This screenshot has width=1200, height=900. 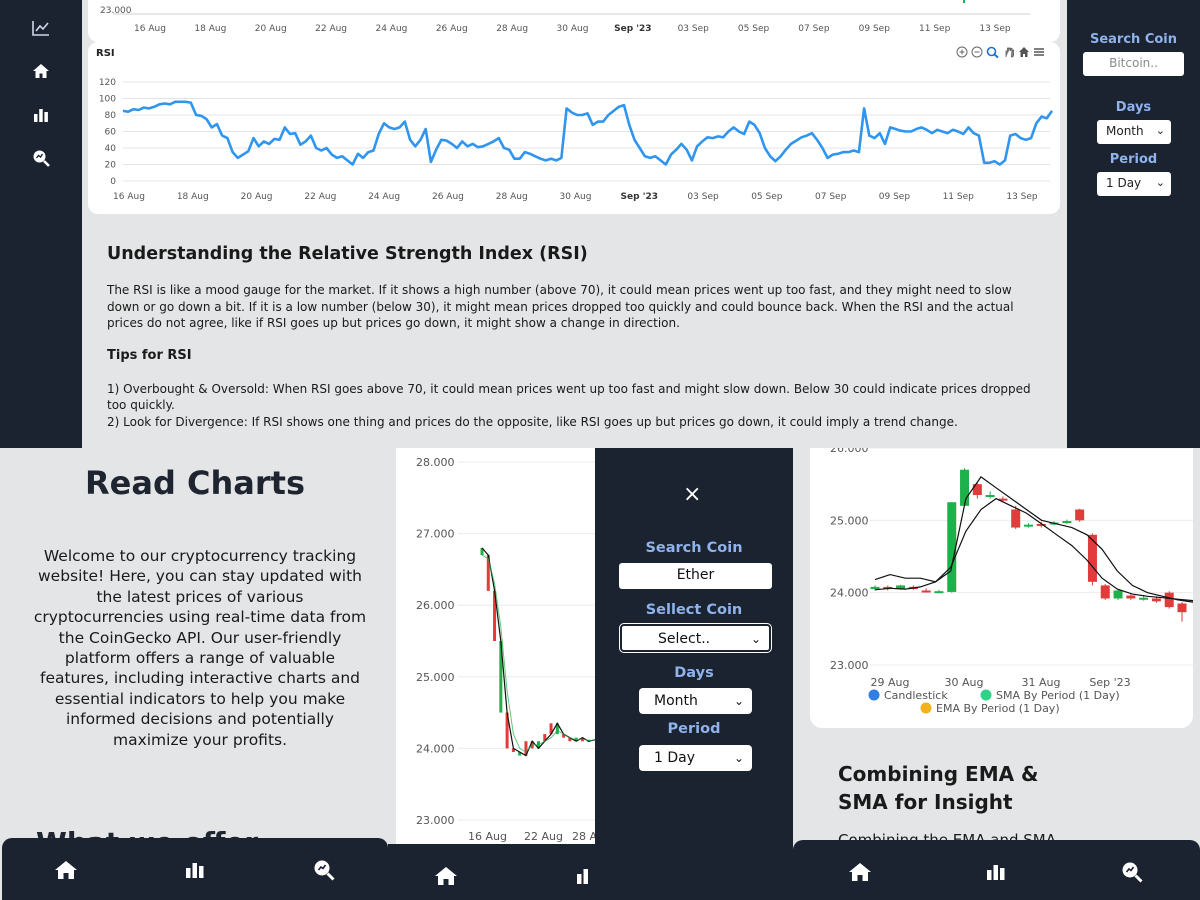 What do you see at coordinates (1133, 159) in the screenshot?
I see `period-label: Period` at bounding box center [1133, 159].